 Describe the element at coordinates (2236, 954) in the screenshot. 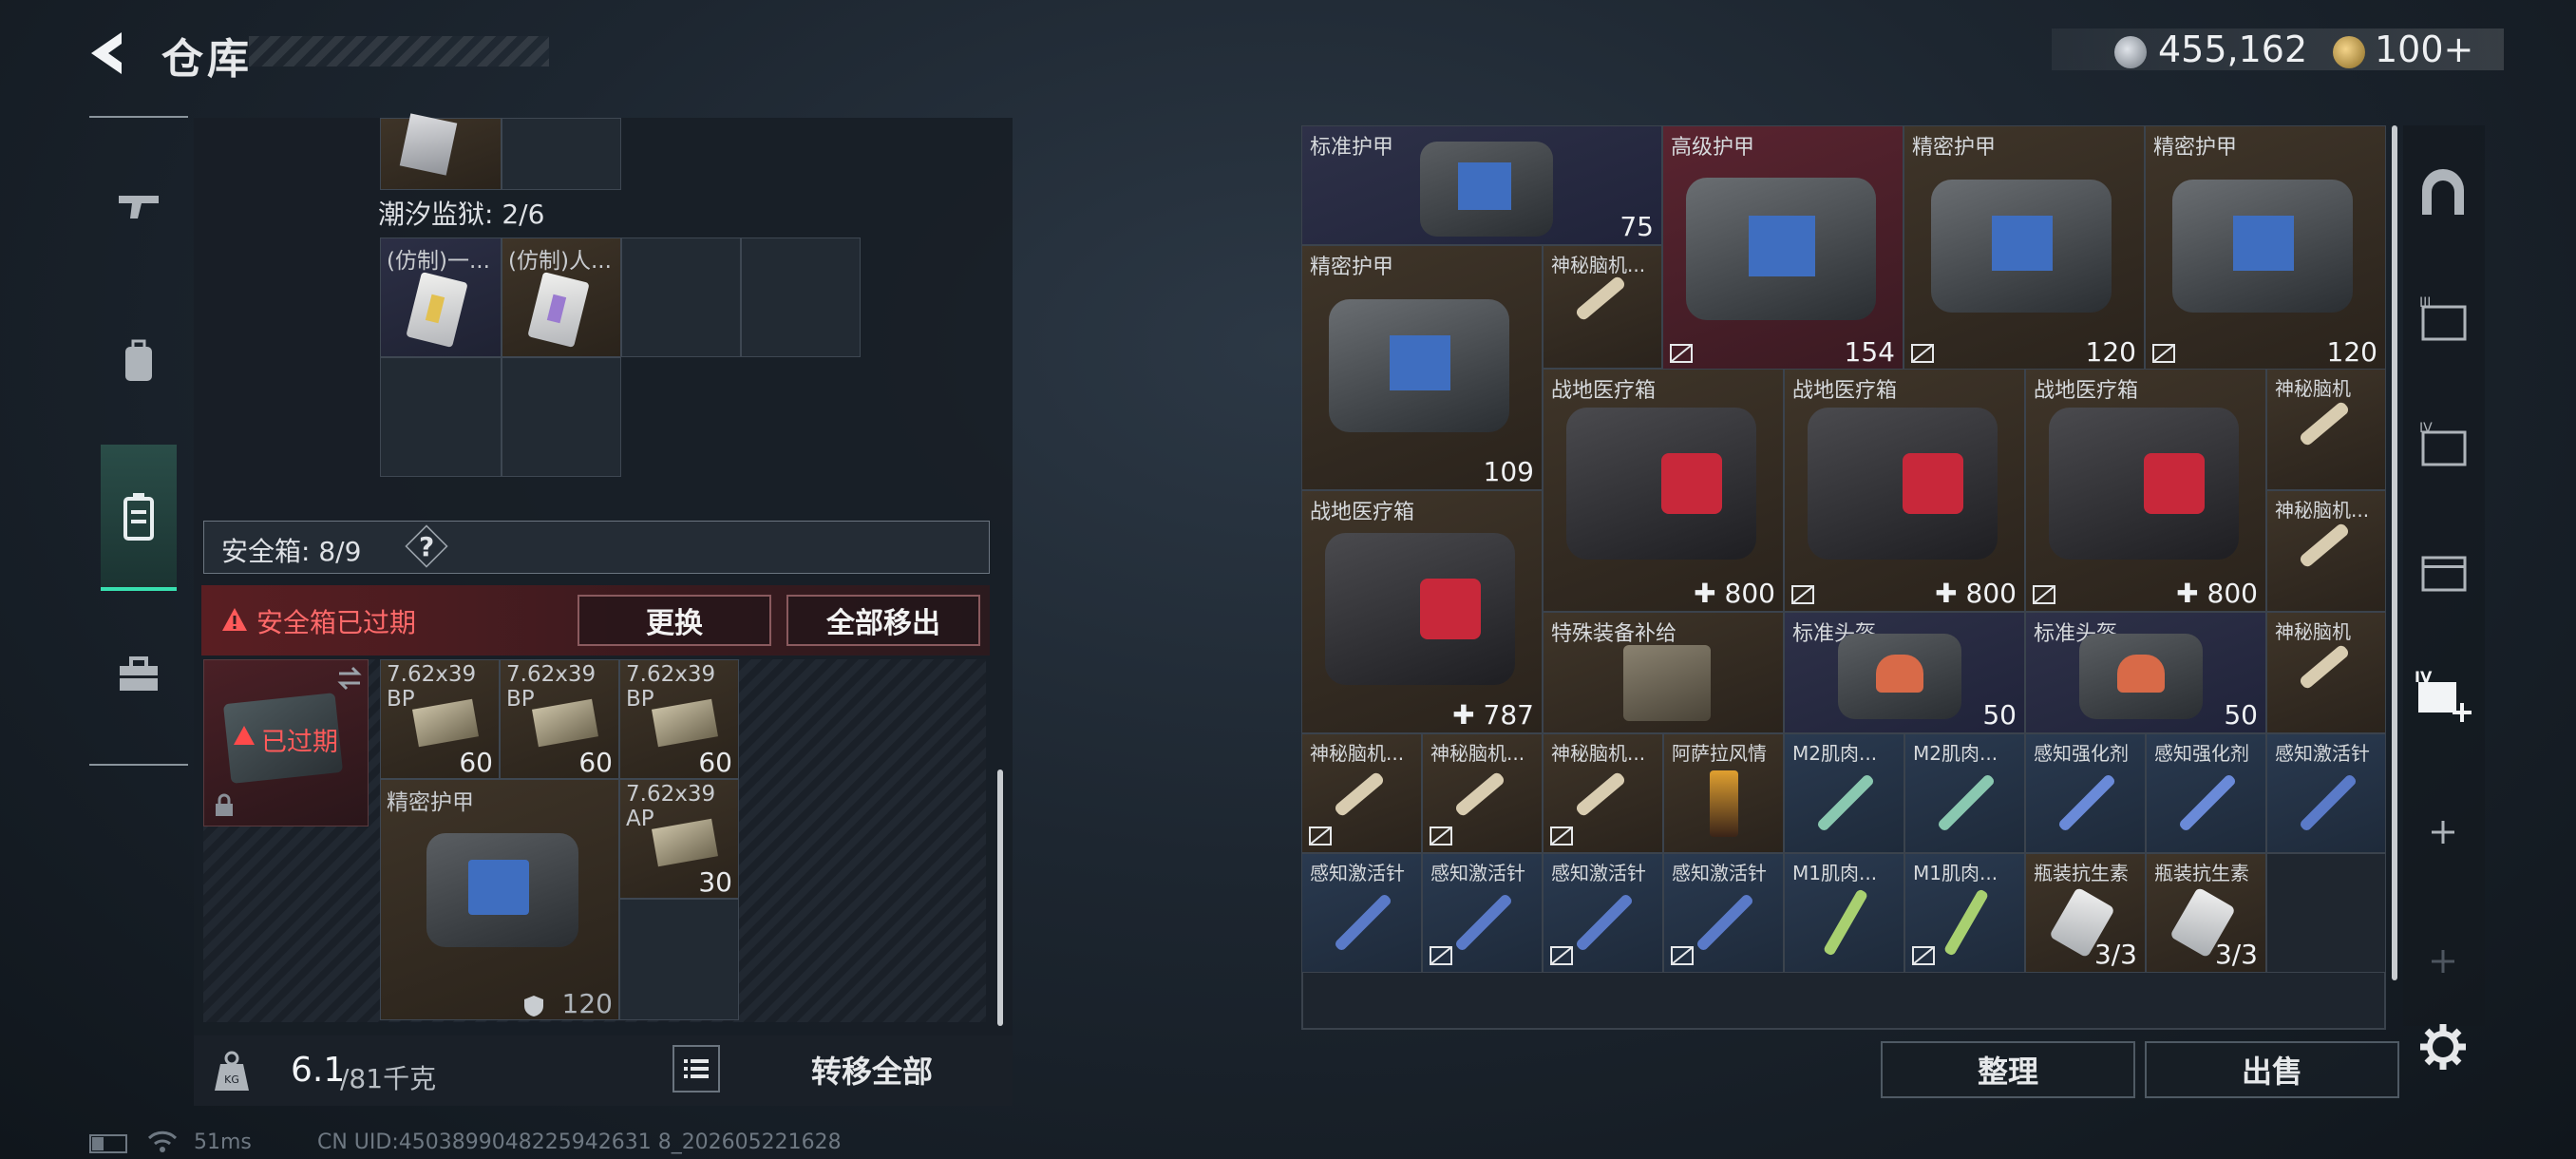

I see `item-uses: 3/3` at that location.